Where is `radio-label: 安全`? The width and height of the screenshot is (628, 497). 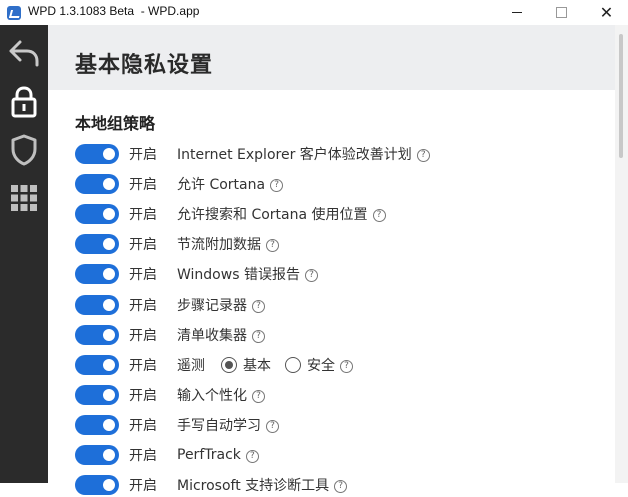
radio-label: 安全 is located at coordinates (321, 365).